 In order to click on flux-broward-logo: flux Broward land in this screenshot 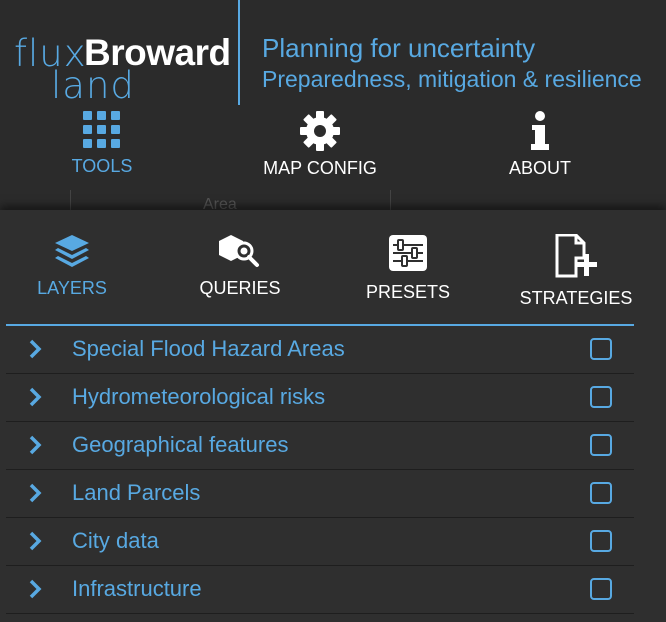, I will do `click(122, 68)`.